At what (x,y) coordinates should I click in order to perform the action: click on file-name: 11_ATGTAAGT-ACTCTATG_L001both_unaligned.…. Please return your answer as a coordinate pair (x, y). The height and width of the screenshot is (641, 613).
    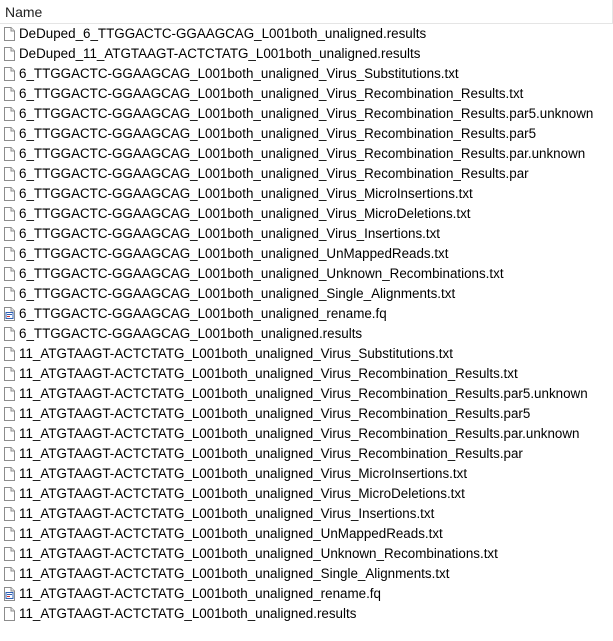
    Looking at the image, I should click on (187, 614).